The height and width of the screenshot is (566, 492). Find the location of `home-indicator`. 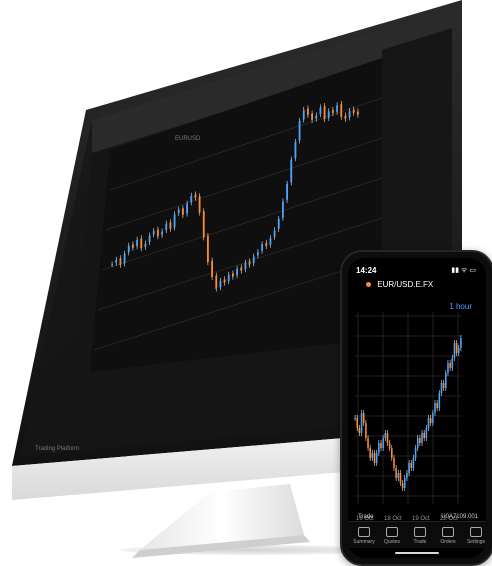

home-indicator is located at coordinates (417, 553).